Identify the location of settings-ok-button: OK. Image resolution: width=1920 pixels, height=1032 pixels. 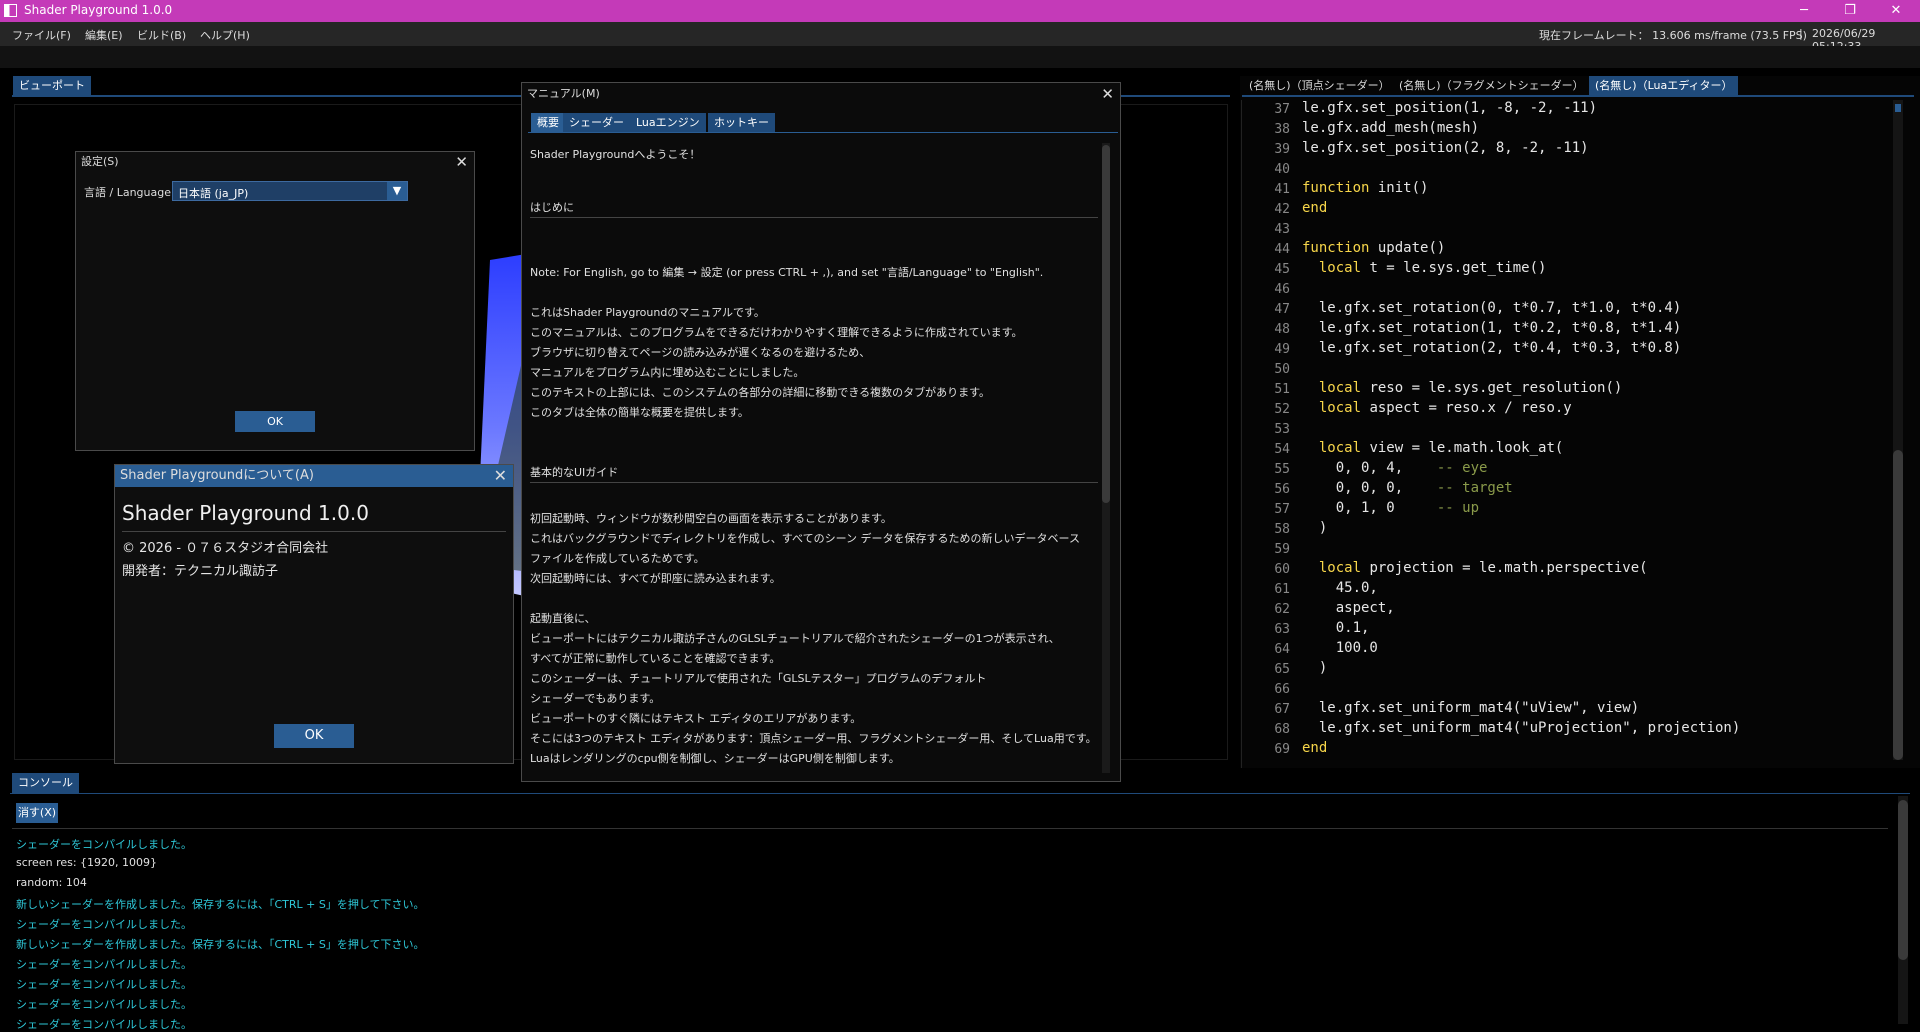
(275, 421).